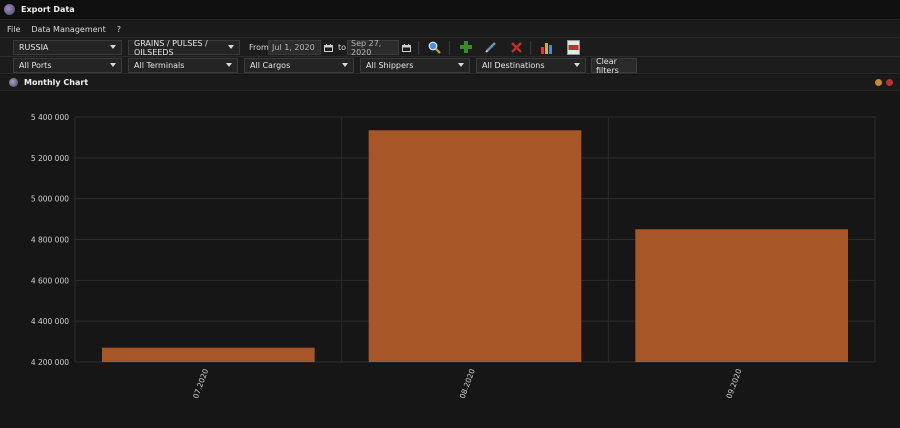 This screenshot has width=900, height=428. I want to click on y-tick-label: 4 800 000, so click(50, 240).